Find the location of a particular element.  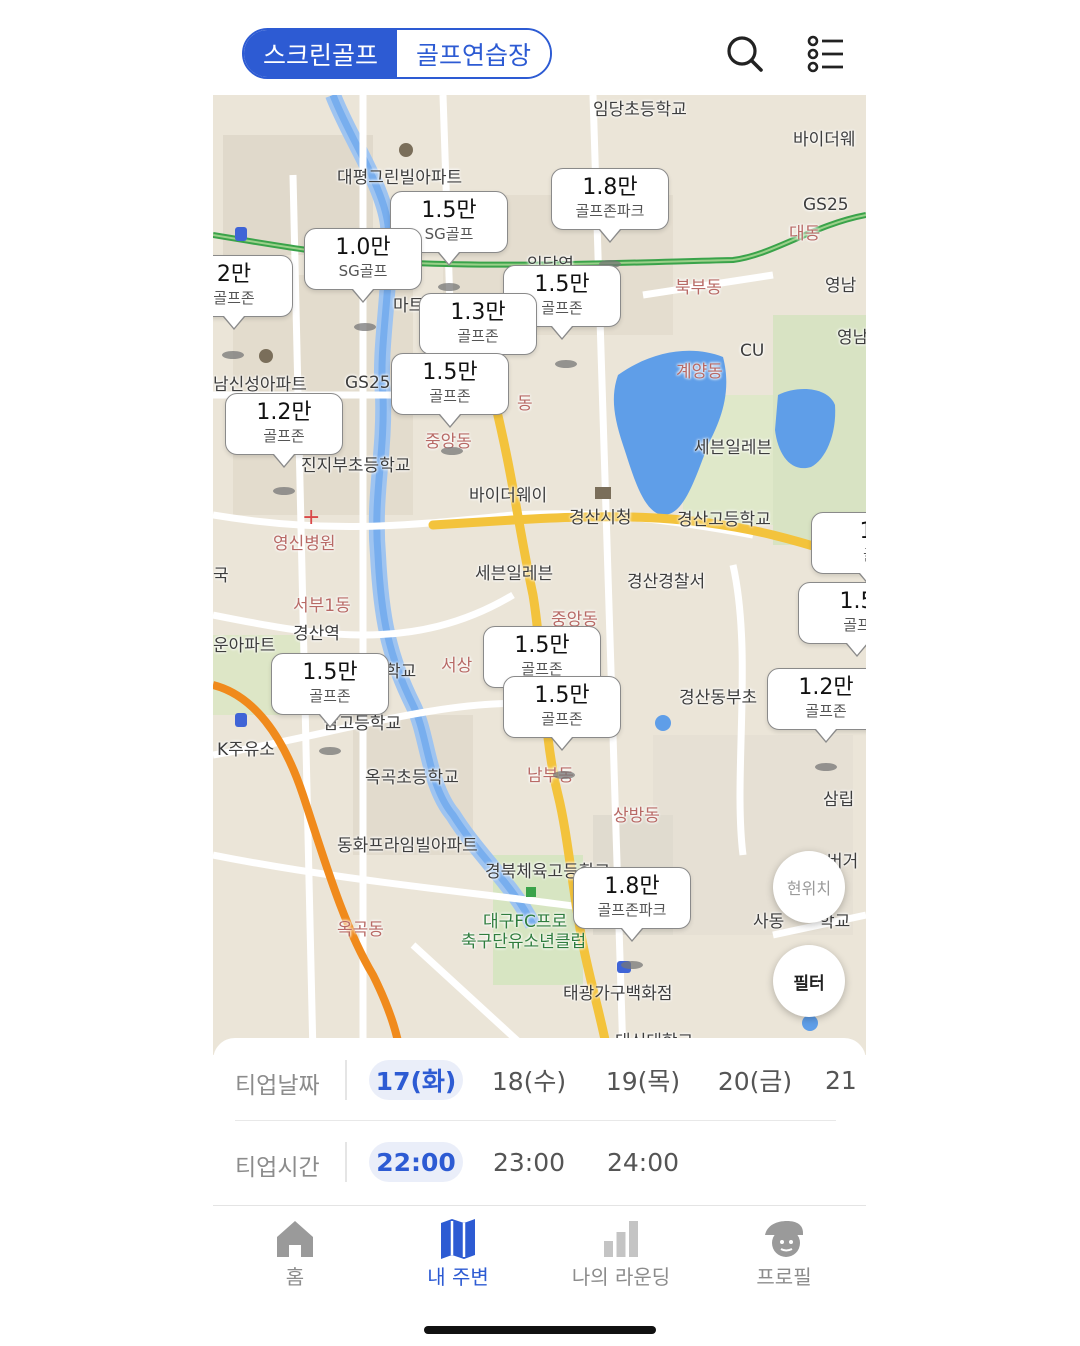

map-label: 북부동 is located at coordinates (698, 288).